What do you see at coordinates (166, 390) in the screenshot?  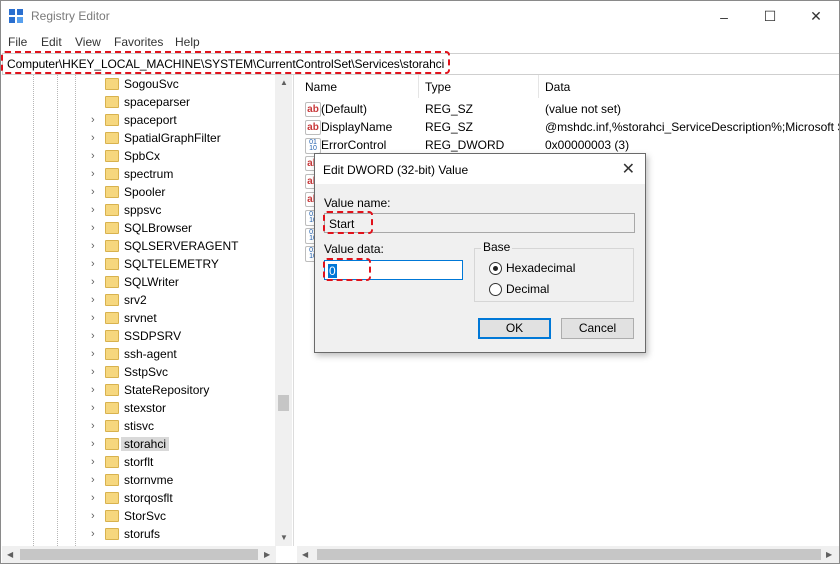 I see `tree-item-label: StateRepository` at bounding box center [166, 390].